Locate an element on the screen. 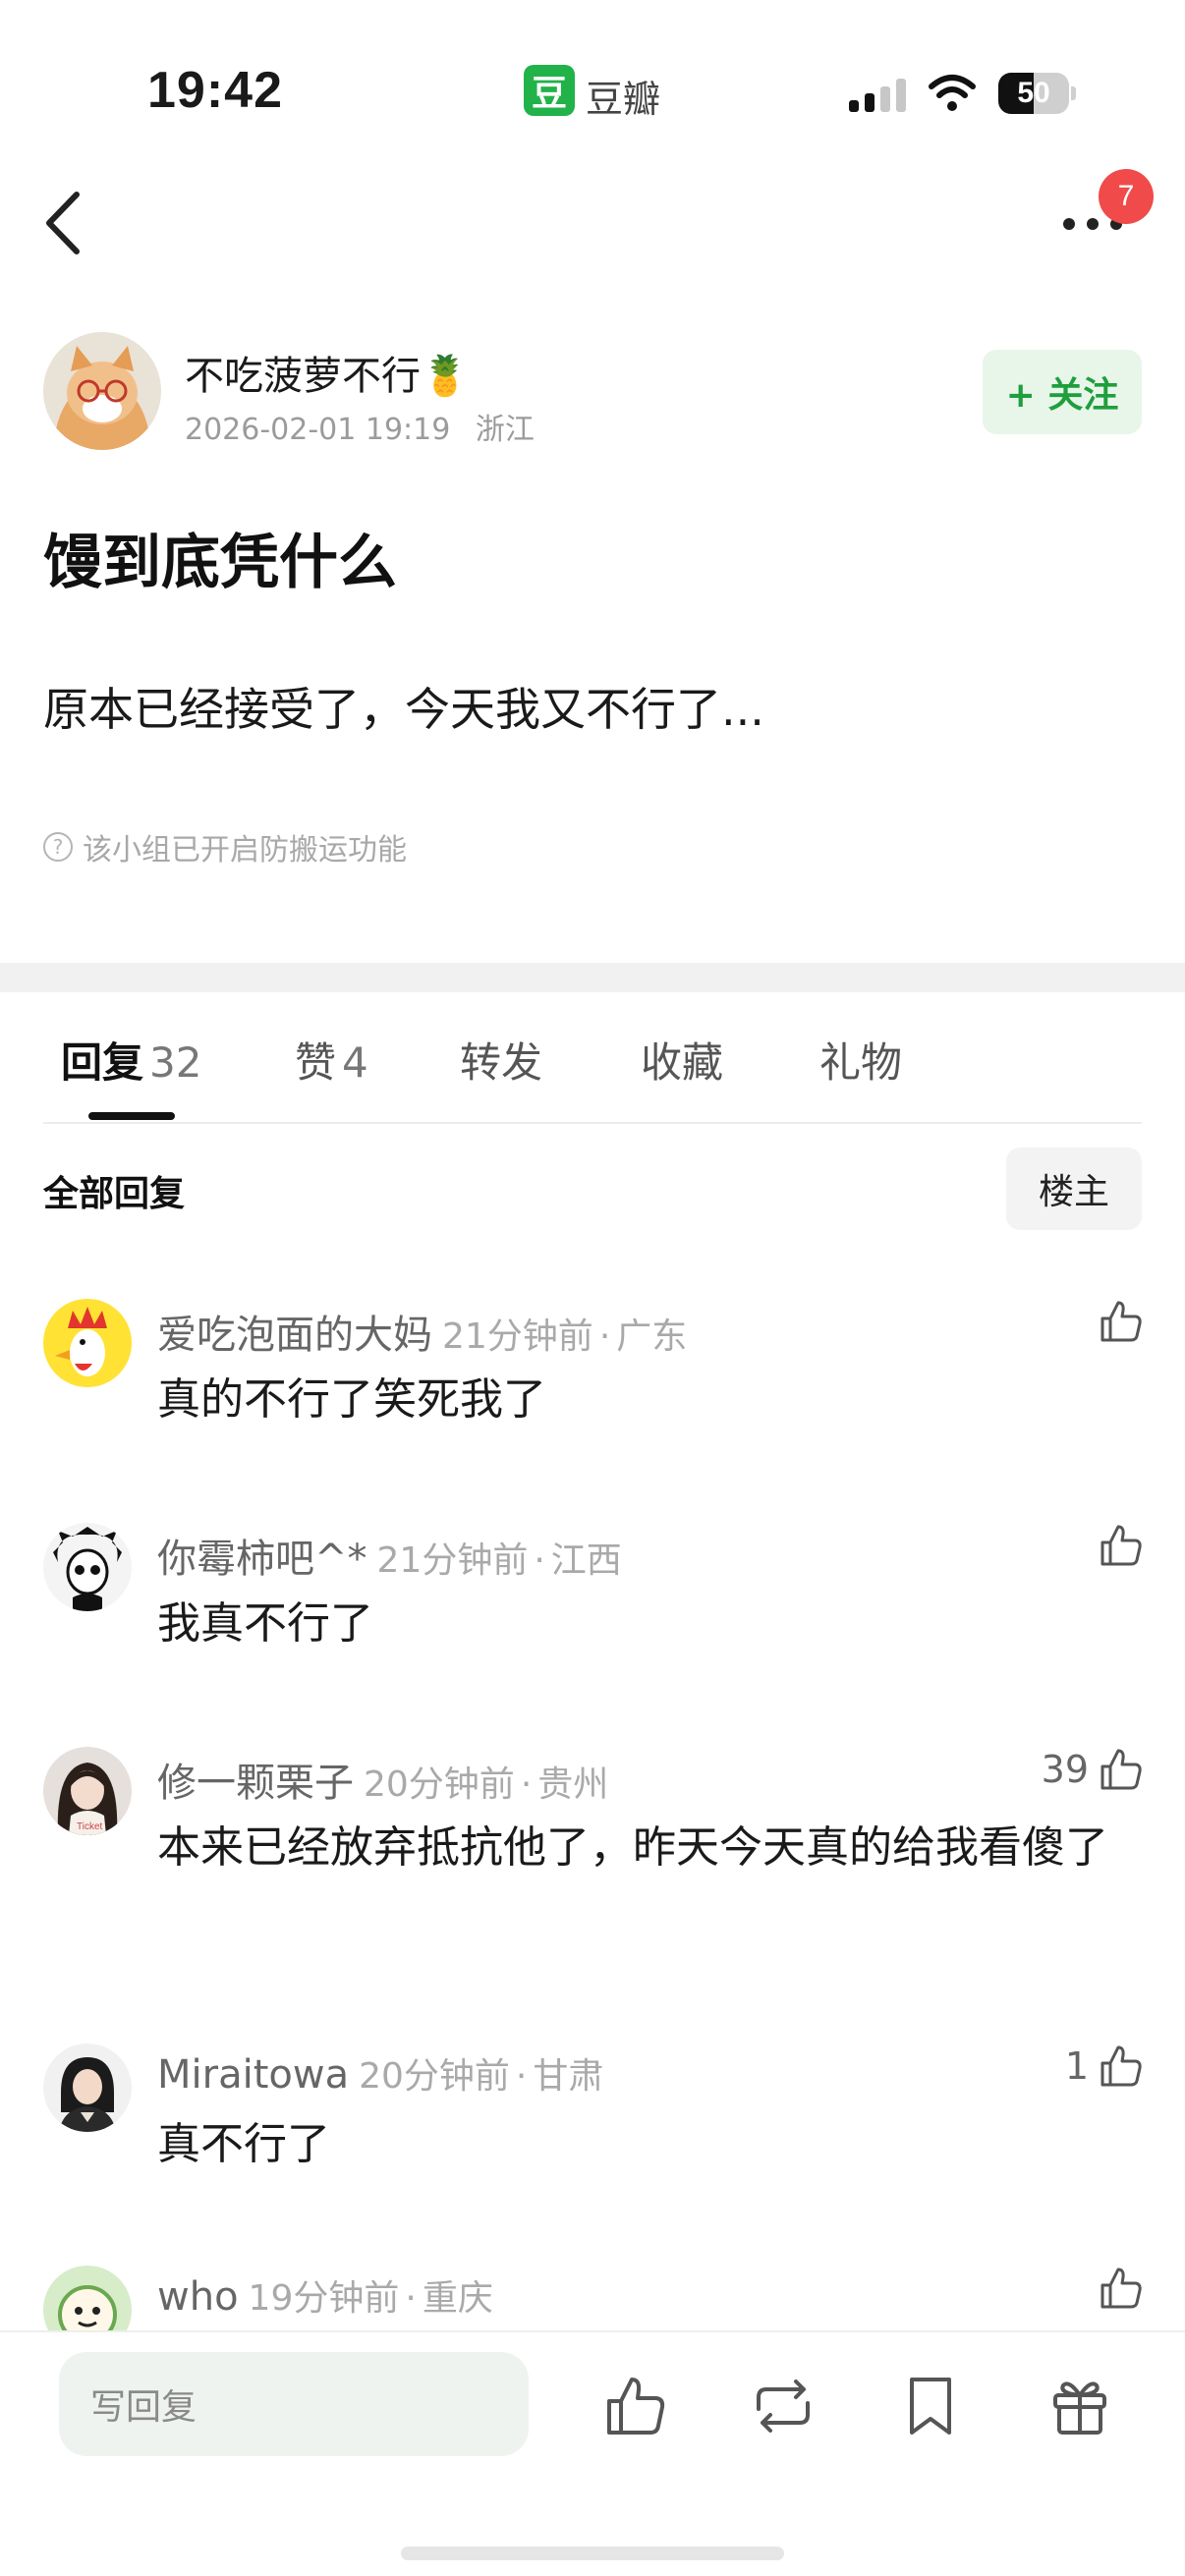 This screenshot has width=1185, height=2576. follow-button: + 关注 is located at coordinates (1062, 392).